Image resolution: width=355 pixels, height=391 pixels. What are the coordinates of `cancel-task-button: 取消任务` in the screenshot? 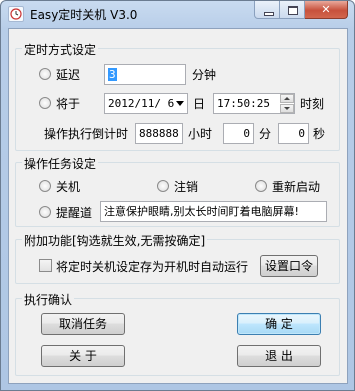 It's located at (83, 324).